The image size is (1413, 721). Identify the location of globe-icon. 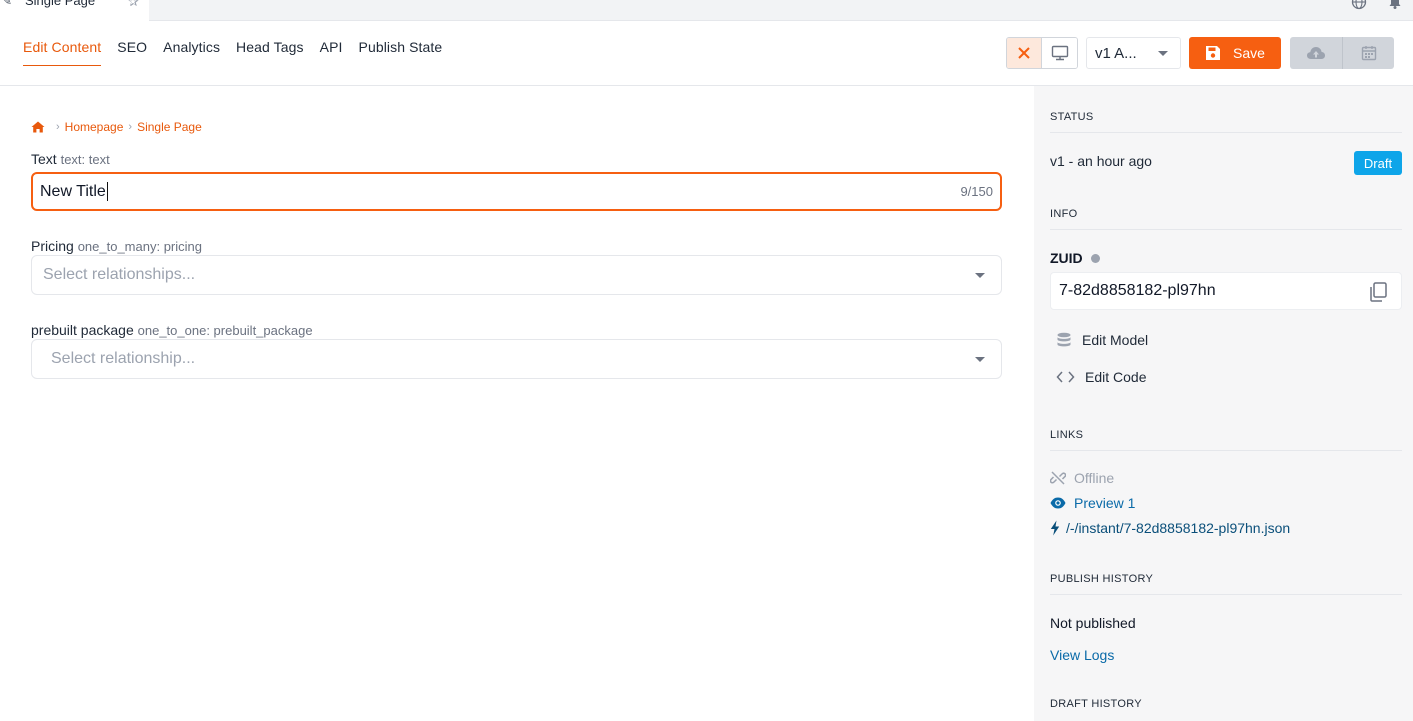
(1359, 5).